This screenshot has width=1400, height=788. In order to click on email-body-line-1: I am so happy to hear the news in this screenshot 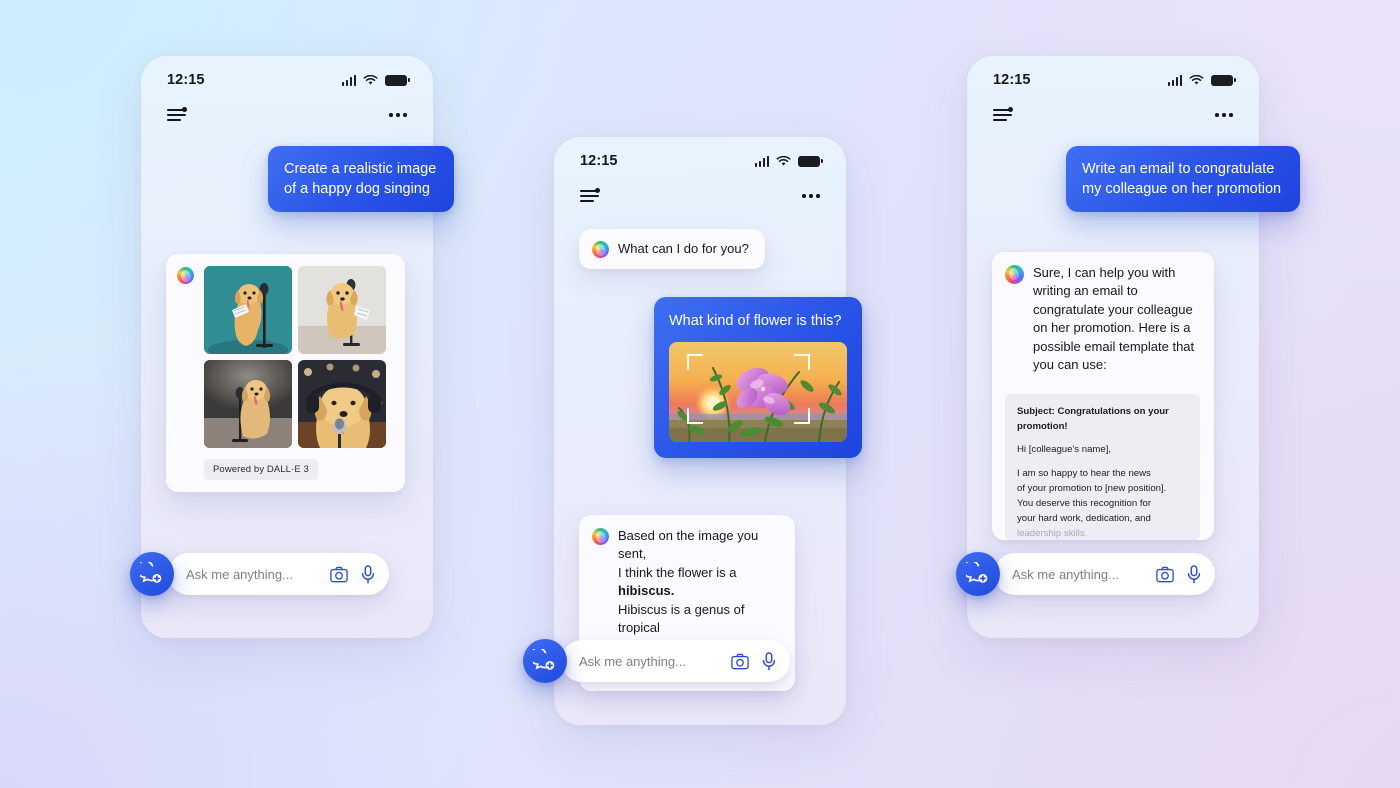, I will do `click(1084, 474)`.